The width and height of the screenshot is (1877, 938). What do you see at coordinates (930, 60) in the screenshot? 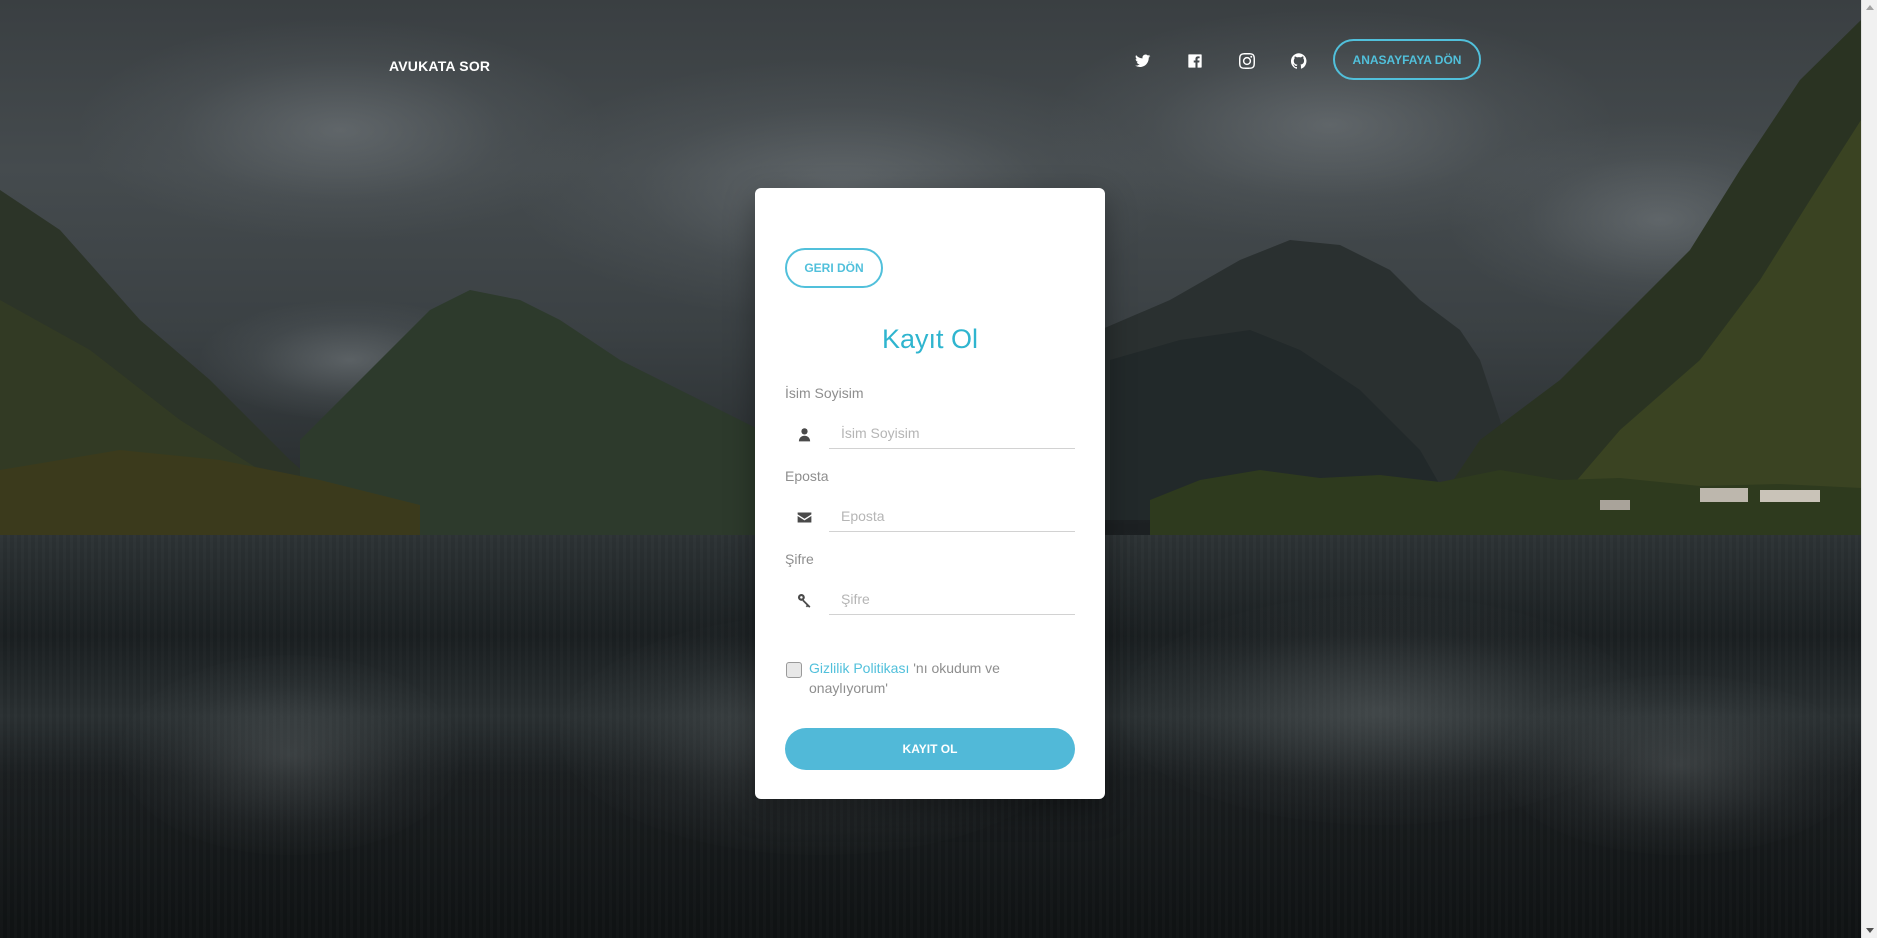
I see `top-navbar: AVUKATA SOR ANASAYFAYA DÖN` at bounding box center [930, 60].